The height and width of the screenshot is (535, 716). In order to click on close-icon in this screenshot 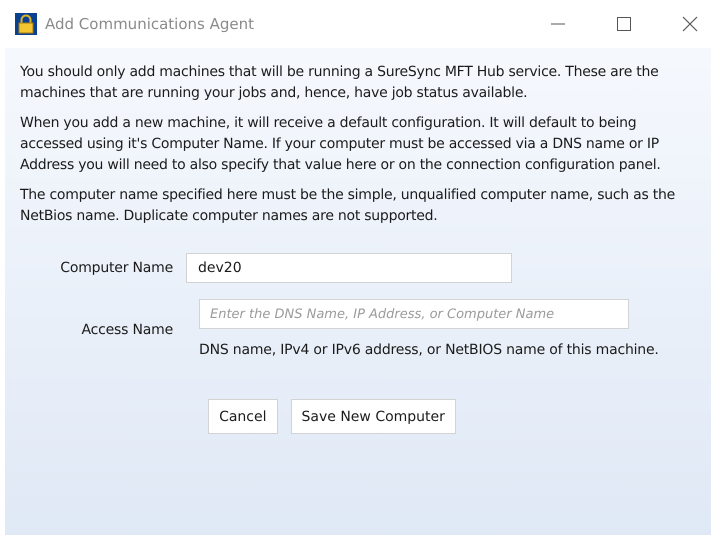, I will do `click(690, 24)`.